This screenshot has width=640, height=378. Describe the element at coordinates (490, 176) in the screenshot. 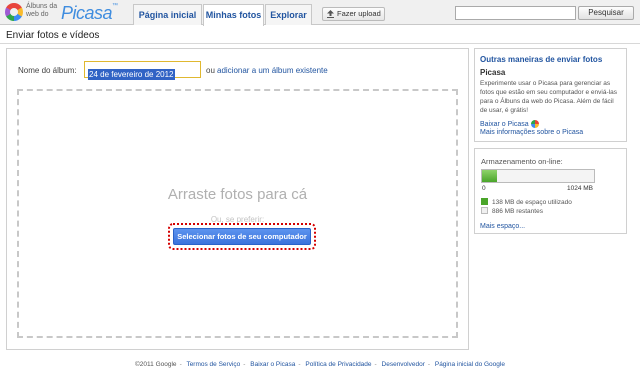

I see `storage-progress-fill` at that location.